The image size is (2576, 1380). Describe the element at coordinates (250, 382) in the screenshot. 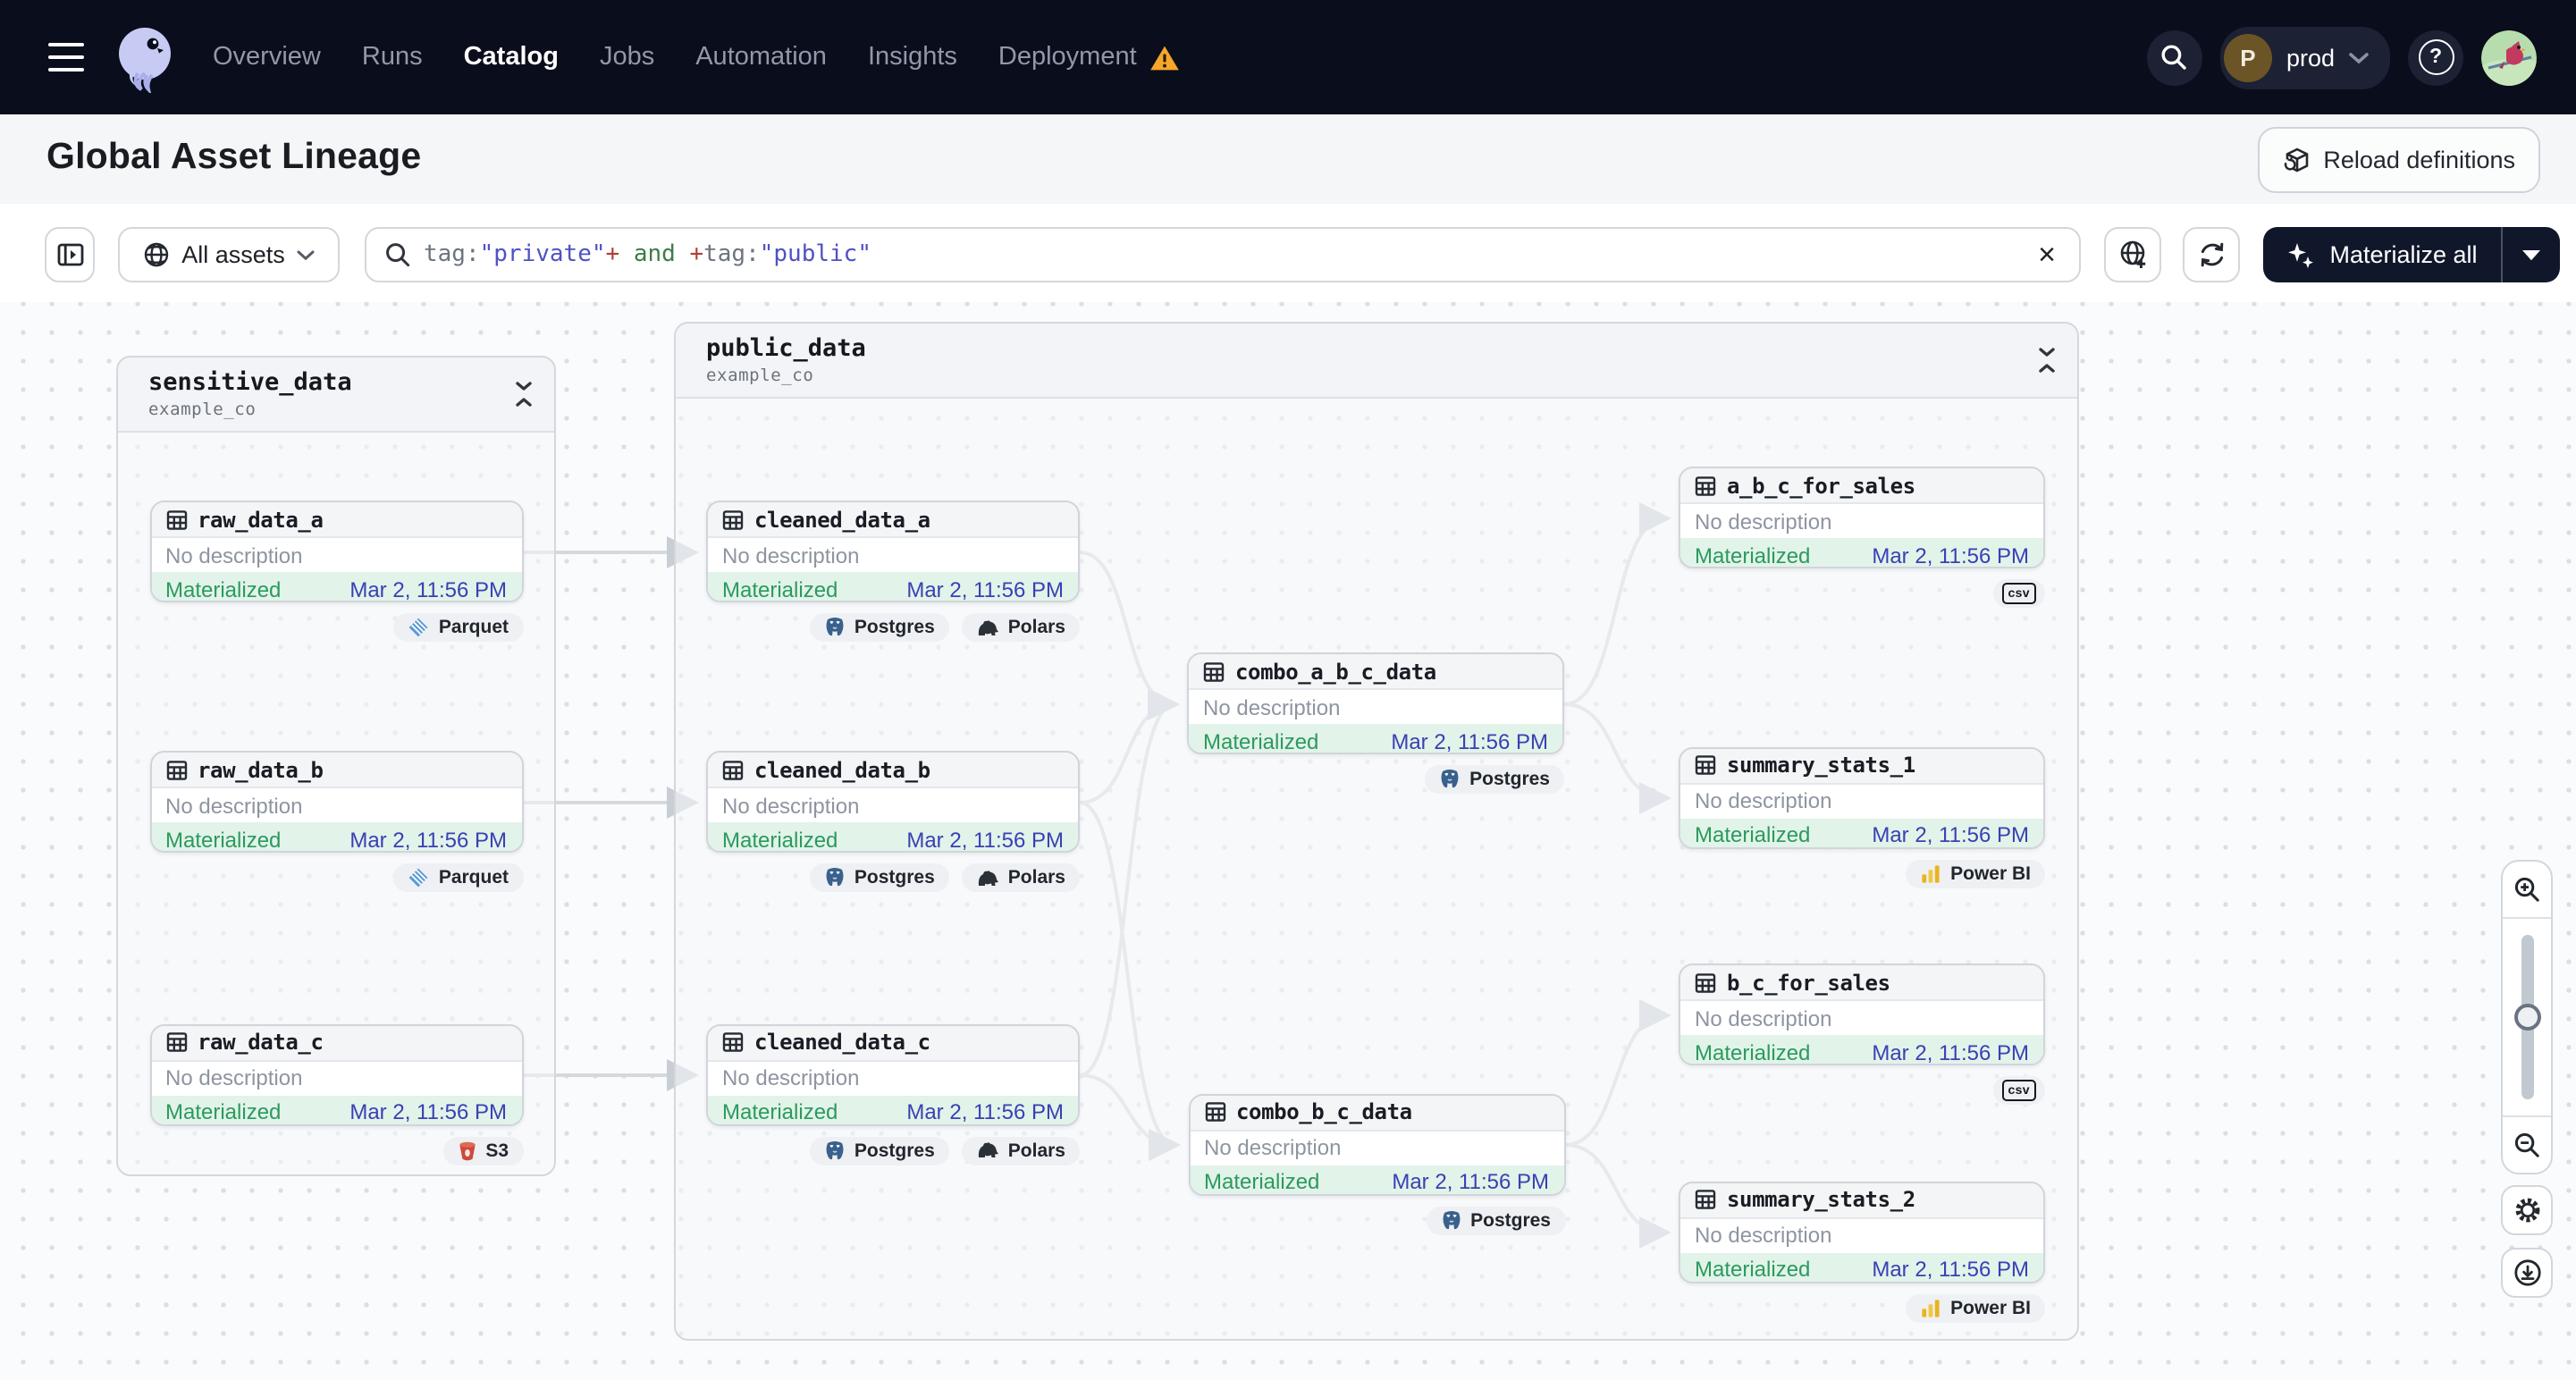

I see `group-title: sensitive_data` at that location.